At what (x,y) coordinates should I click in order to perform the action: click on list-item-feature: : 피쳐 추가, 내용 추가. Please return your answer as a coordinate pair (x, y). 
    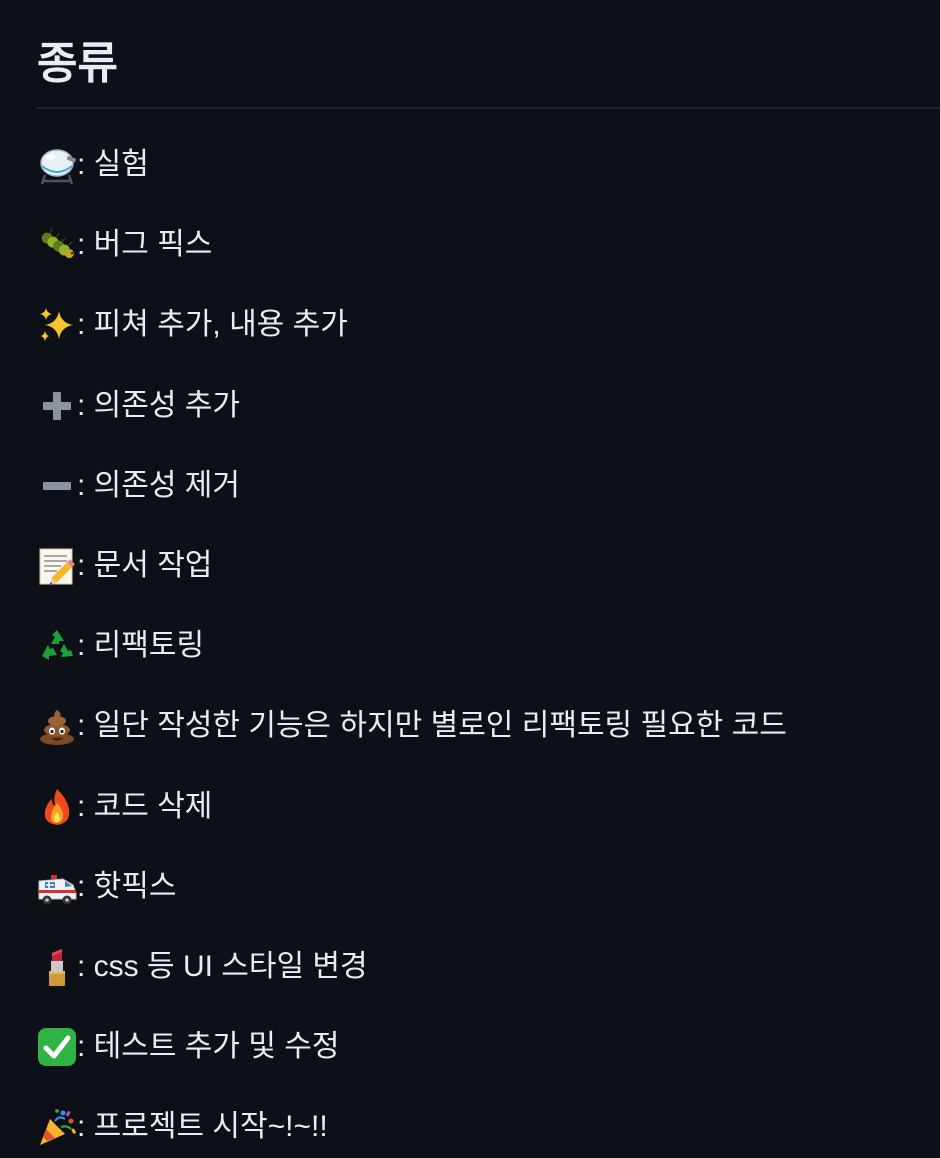
    Looking at the image, I should click on (487, 338).